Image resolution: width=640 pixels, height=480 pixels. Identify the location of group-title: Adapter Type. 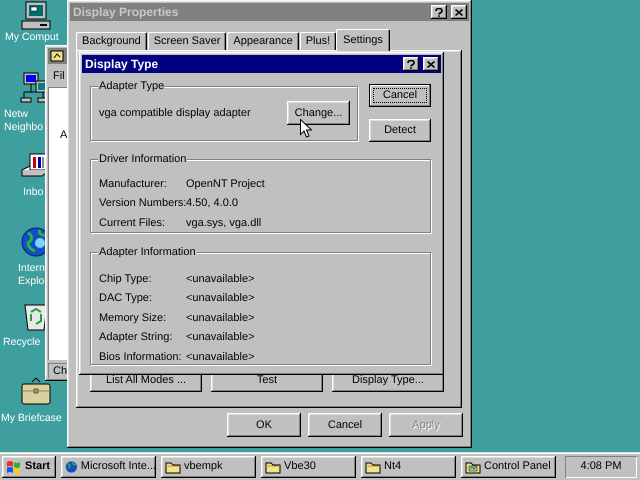
(132, 86).